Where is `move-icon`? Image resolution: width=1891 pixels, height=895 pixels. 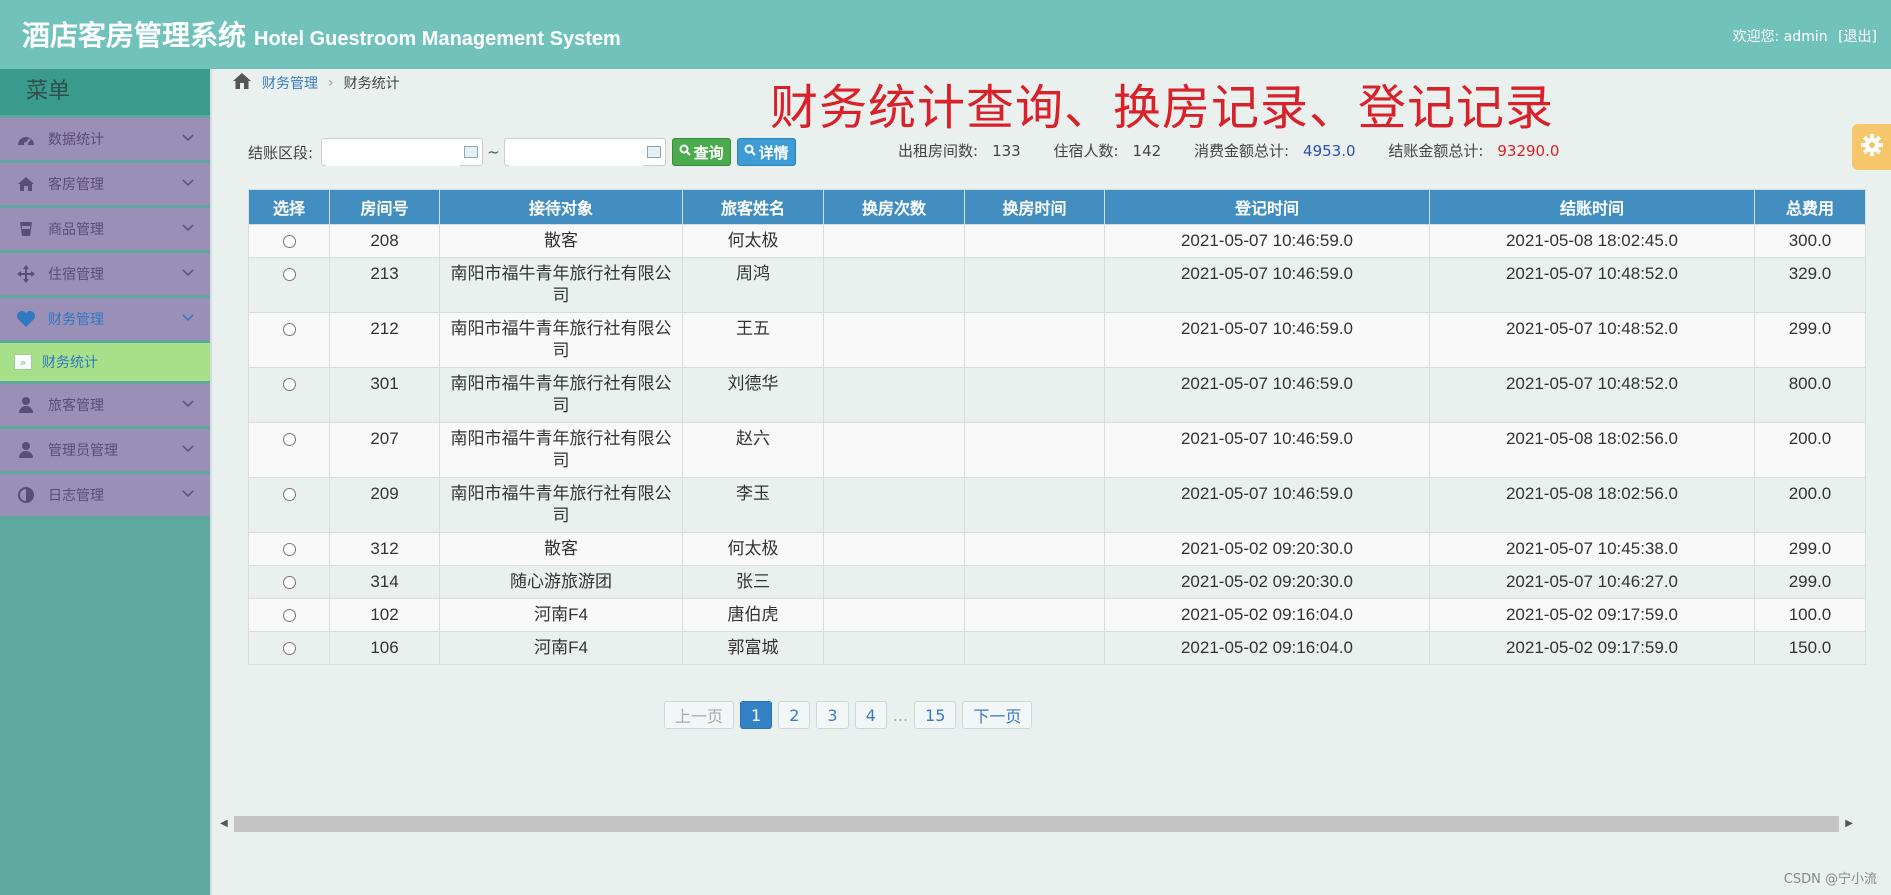 move-icon is located at coordinates (26, 274).